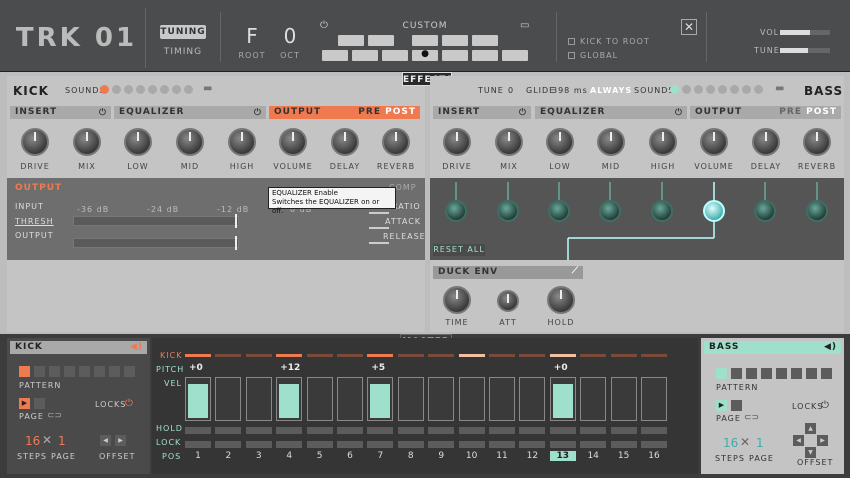 This screenshot has height=478, width=850. I want to click on mod-knob-active, so click(714, 211).